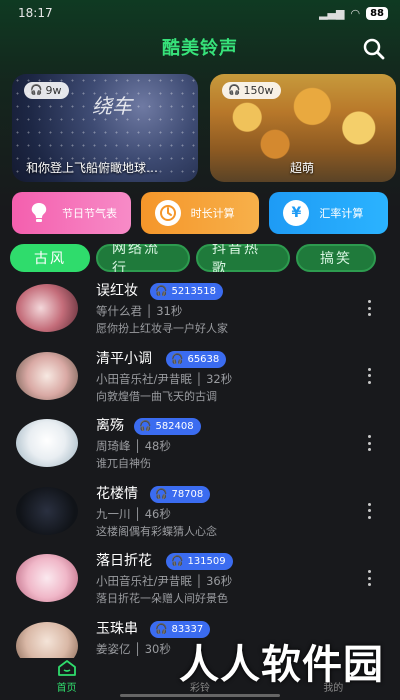 This screenshot has height=700, width=400. I want to click on tab-douyin-hits: 抖音热歌, so click(243, 258).